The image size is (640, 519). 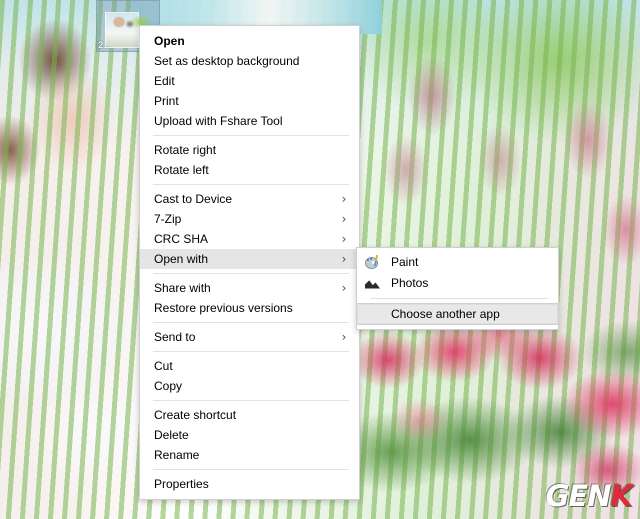 I want to click on menu-item-label: Share with, so click(x=182, y=288).